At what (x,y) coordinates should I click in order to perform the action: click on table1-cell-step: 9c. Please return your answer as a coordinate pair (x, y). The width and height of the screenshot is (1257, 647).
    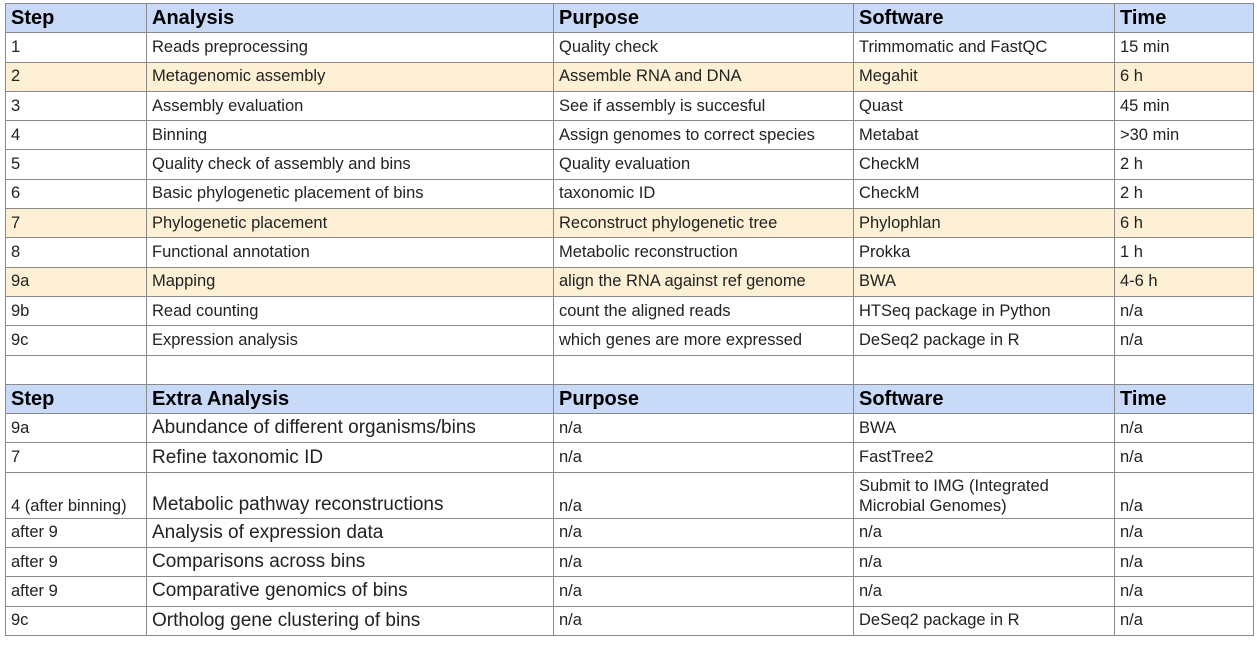
    Looking at the image, I should click on (76, 340).